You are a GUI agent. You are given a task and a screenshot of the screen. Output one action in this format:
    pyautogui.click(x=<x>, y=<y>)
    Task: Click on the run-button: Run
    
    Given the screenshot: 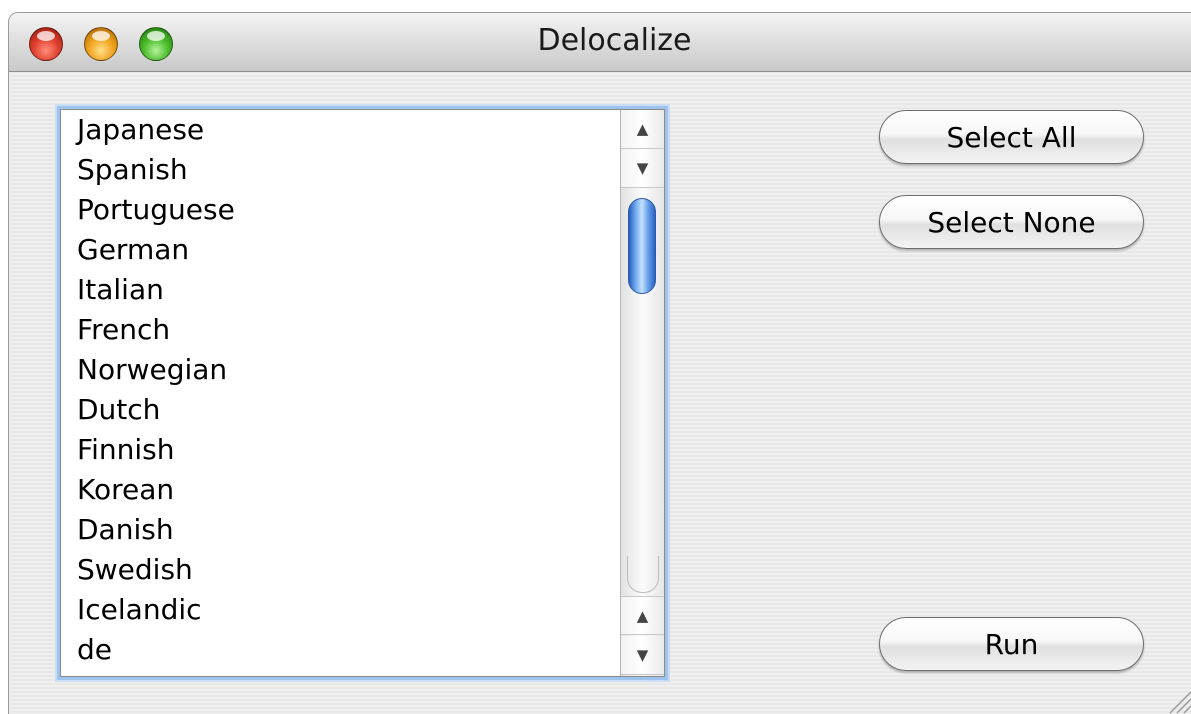 What is the action you would take?
    pyautogui.click(x=1011, y=644)
    